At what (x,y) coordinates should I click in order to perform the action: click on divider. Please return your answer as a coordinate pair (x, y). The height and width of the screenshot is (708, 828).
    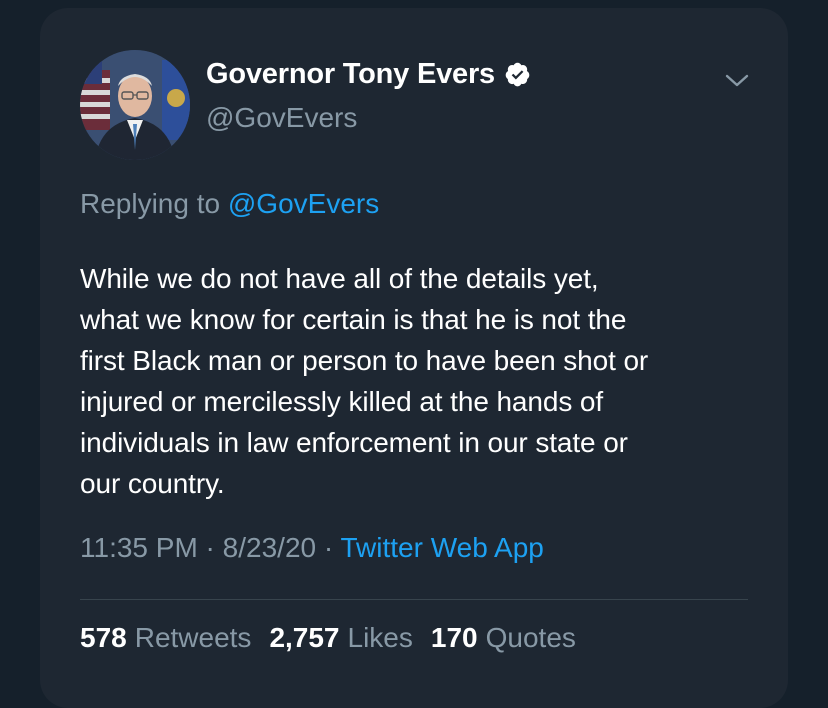
    Looking at the image, I should click on (414, 599).